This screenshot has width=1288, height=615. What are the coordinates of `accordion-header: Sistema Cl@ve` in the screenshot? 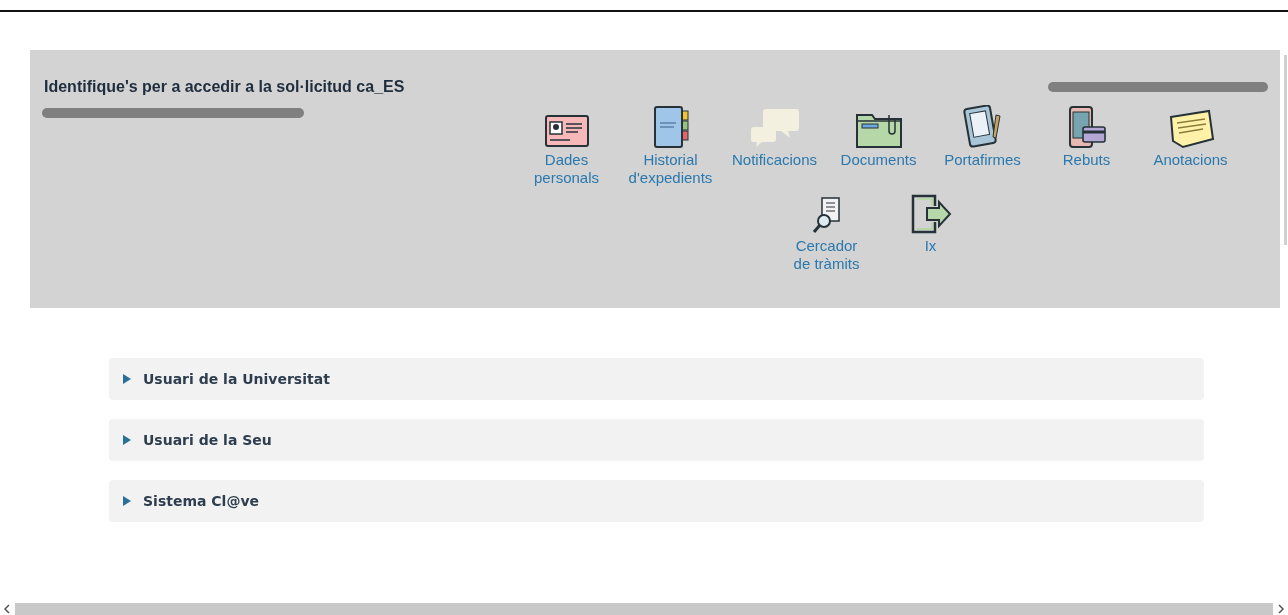 It's located at (656, 501).